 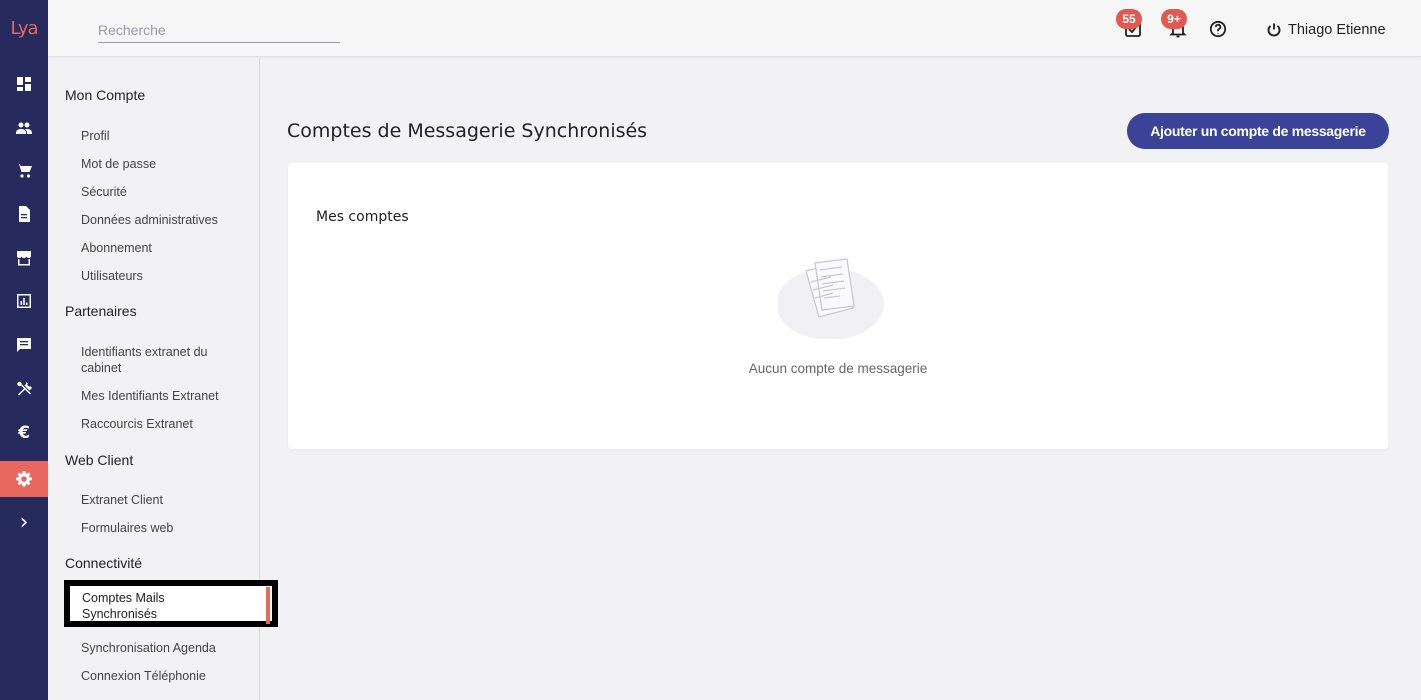 I want to click on chat-icon, so click(x=24, y=345).